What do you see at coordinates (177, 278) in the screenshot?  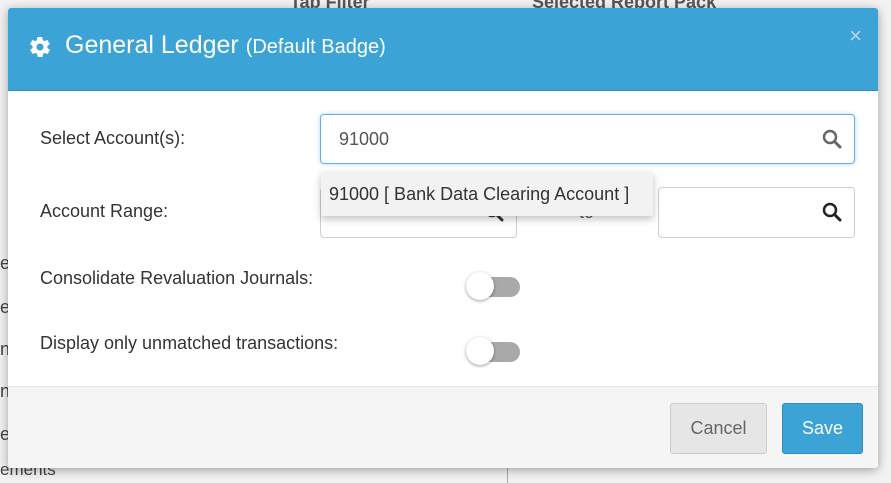 I see `consolidate-journals-label: Consolidate Revaluation Journals:` at bounding box center [177, 278].